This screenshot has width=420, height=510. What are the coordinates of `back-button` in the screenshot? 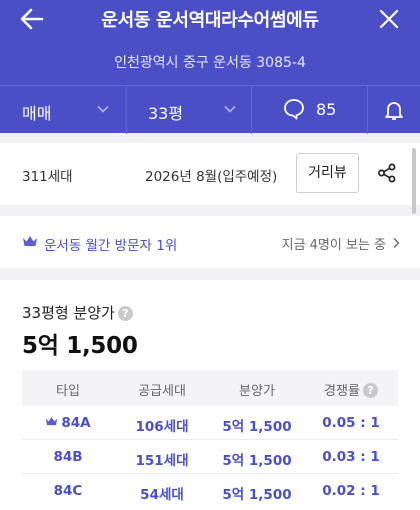 It's located at (32, 19).